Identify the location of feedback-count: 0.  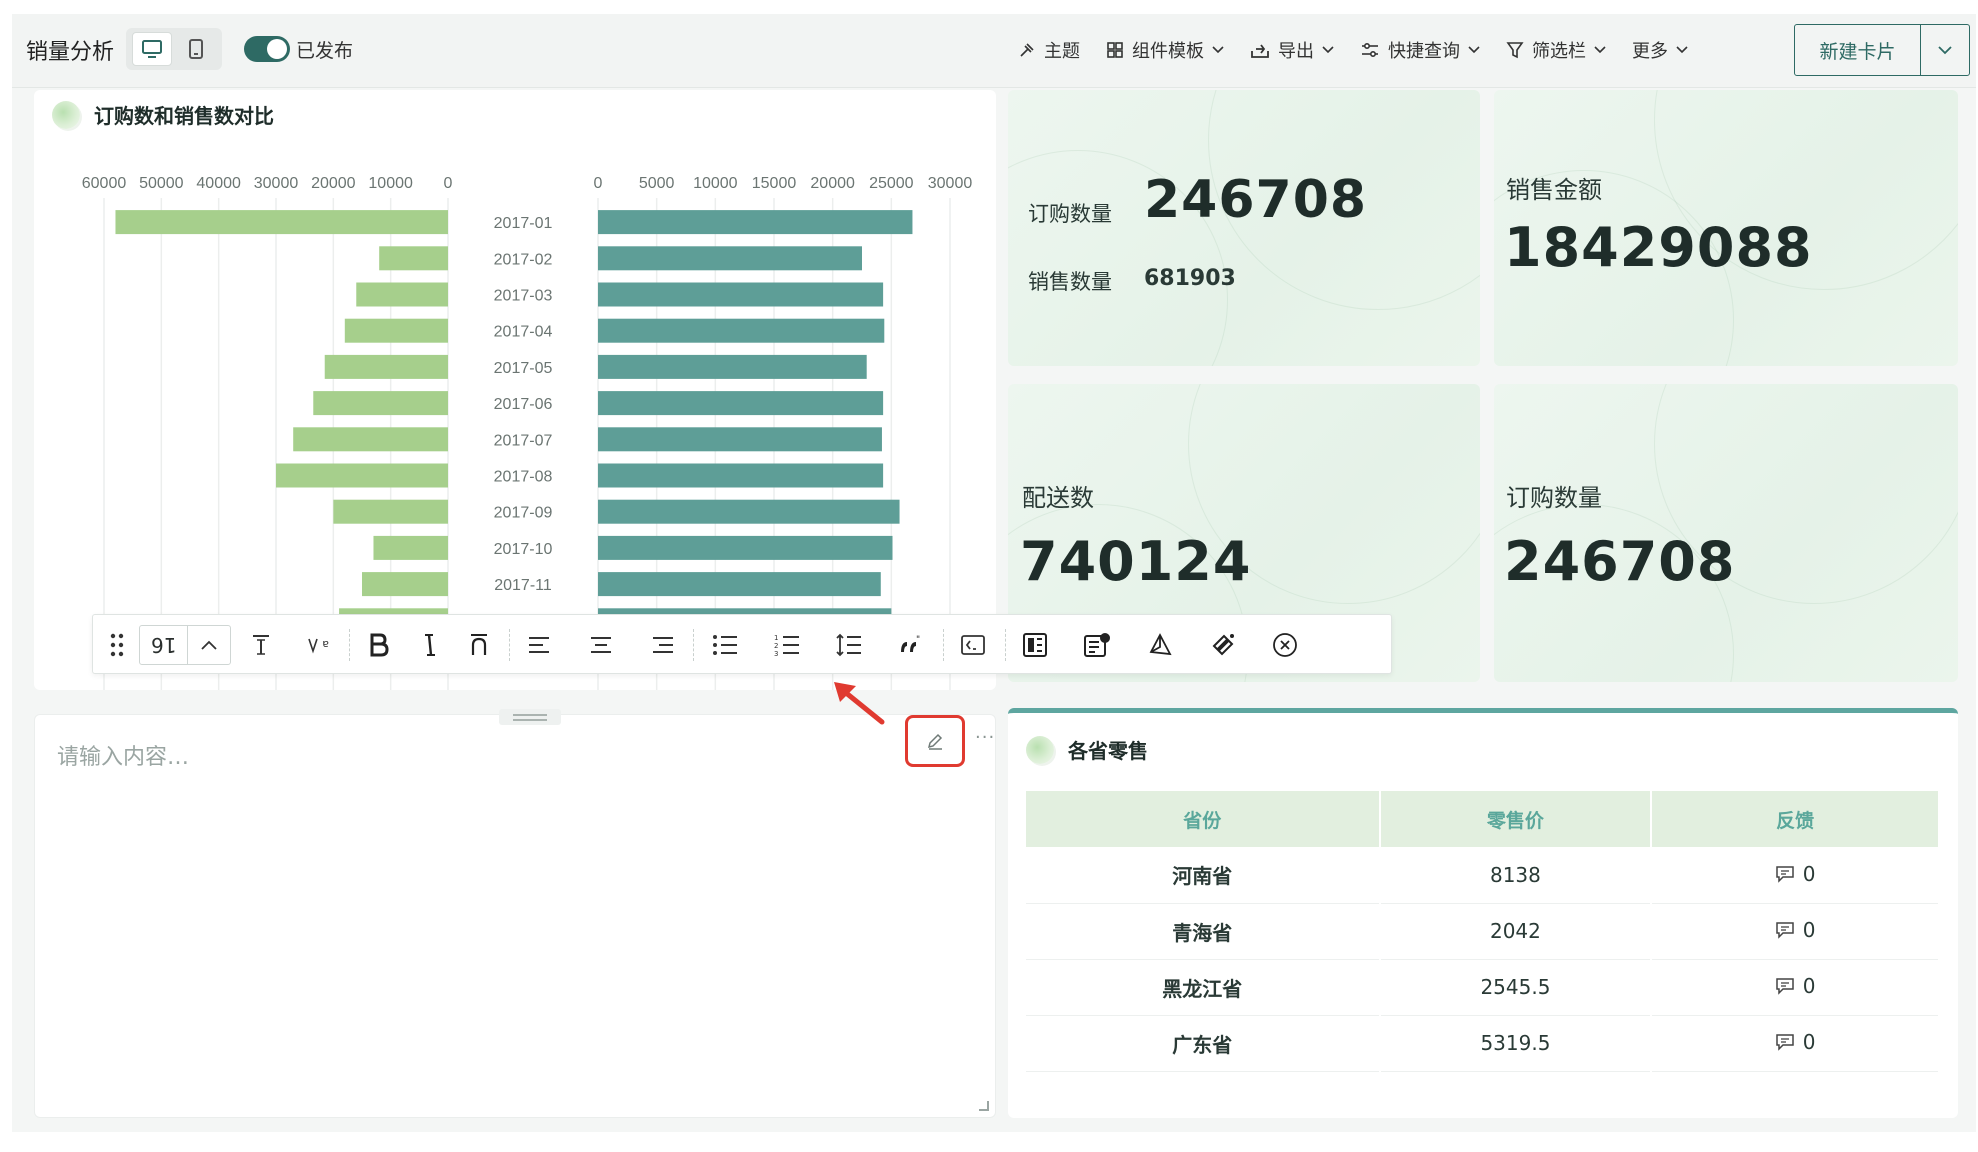
(1809, 930).